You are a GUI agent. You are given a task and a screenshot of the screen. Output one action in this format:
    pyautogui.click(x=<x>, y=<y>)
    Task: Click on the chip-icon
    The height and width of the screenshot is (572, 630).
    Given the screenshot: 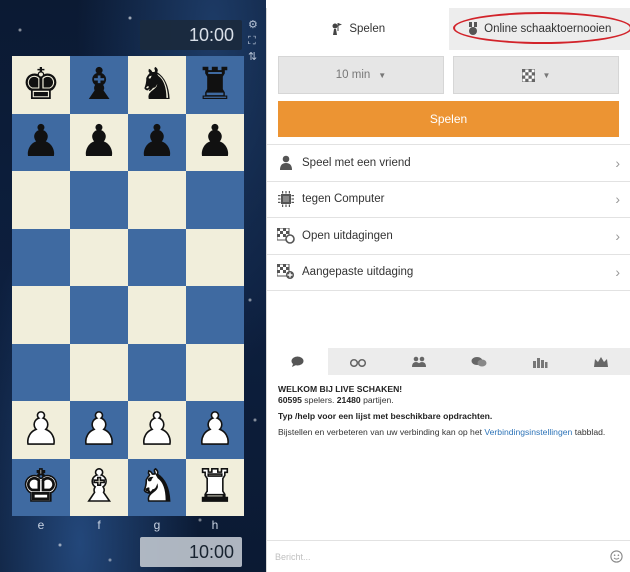 What is the action you would take?
    pyautogui.click(x=286, y=199)
    